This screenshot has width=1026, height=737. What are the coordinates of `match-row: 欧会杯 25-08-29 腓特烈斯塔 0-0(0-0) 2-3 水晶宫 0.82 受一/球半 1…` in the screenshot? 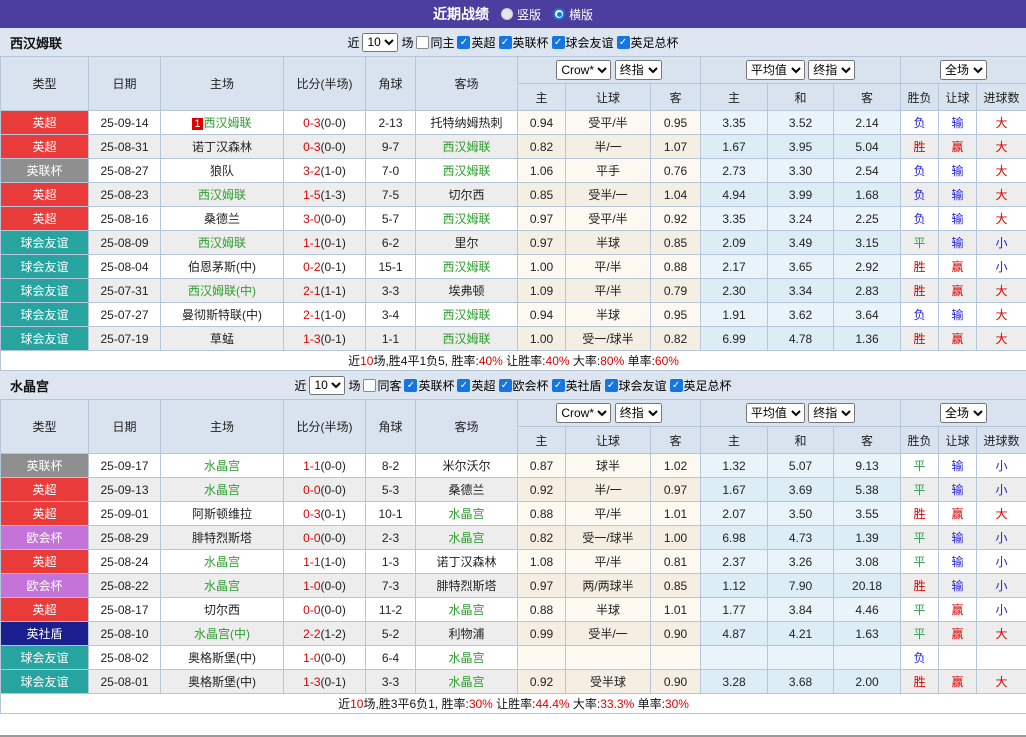 It's located at (513, 537).